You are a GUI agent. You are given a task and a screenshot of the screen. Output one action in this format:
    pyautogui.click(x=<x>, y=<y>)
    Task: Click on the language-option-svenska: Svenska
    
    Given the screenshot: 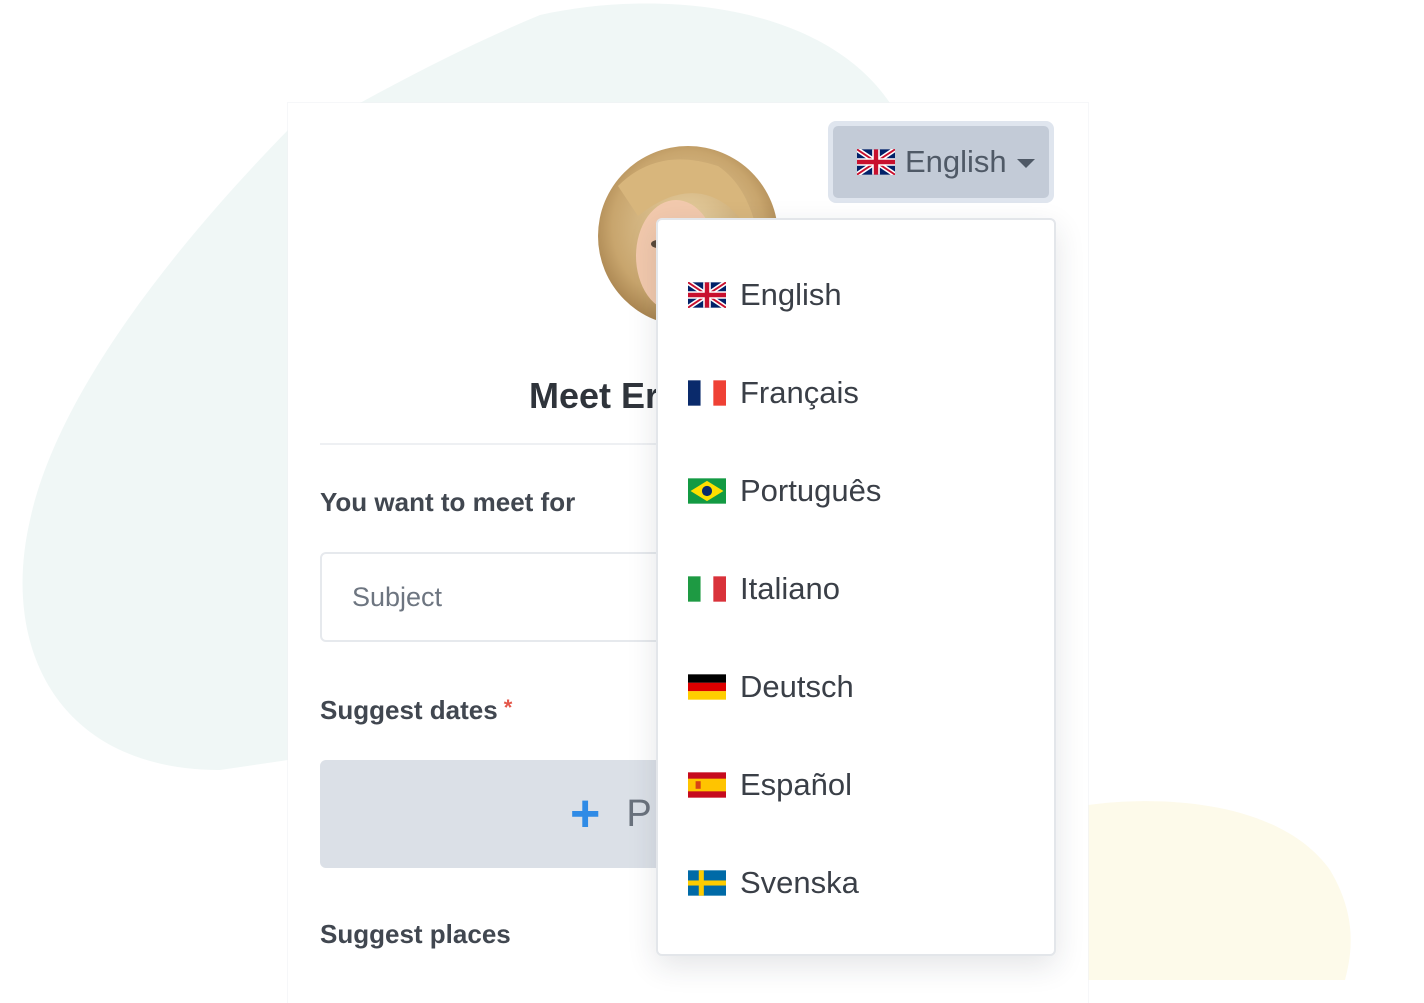 What is the action you would take?
    pyautogui.click(x=856, y=883)
    